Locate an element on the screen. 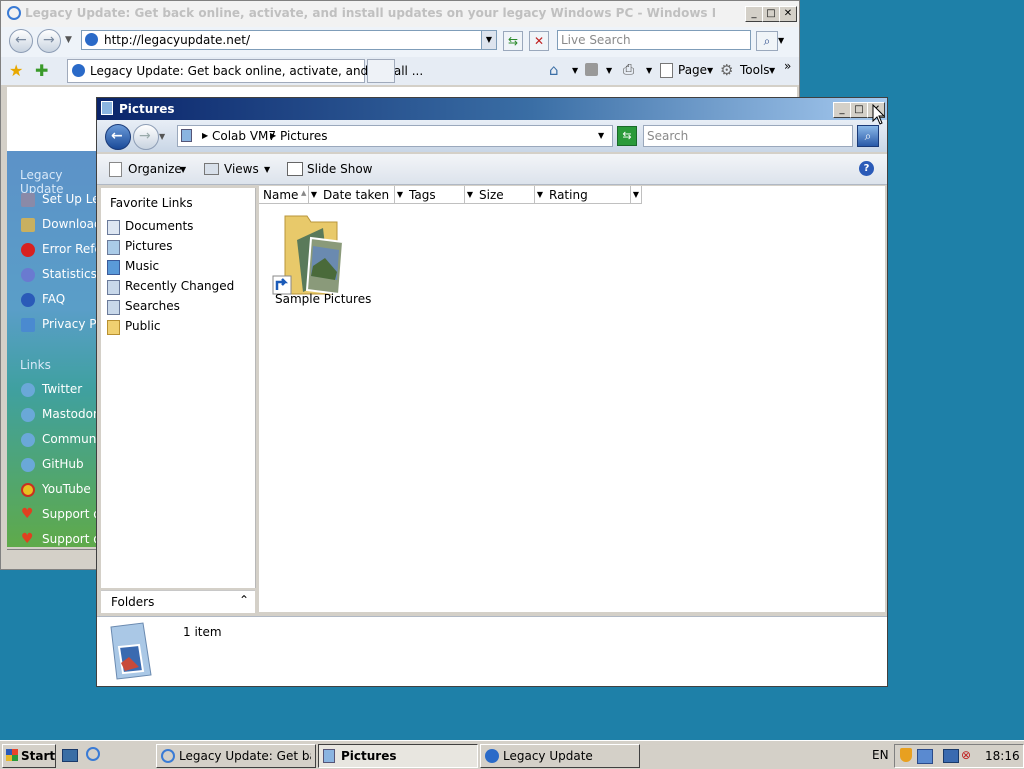  explorer-titlebar: Pictures _ □ ✕ is located at coordinates (492, 109).